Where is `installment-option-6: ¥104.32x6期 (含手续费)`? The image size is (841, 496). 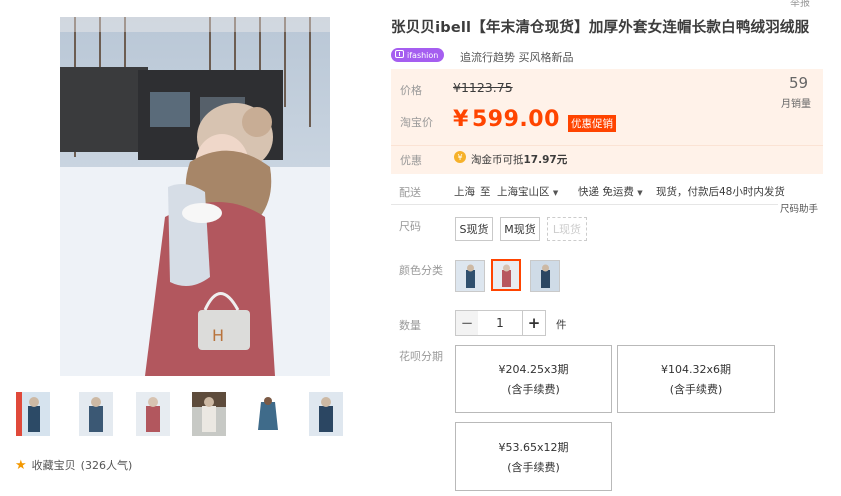
installment-option-6: ¥104.32x6期 (含手续费) is located at coordinates (696, 379).